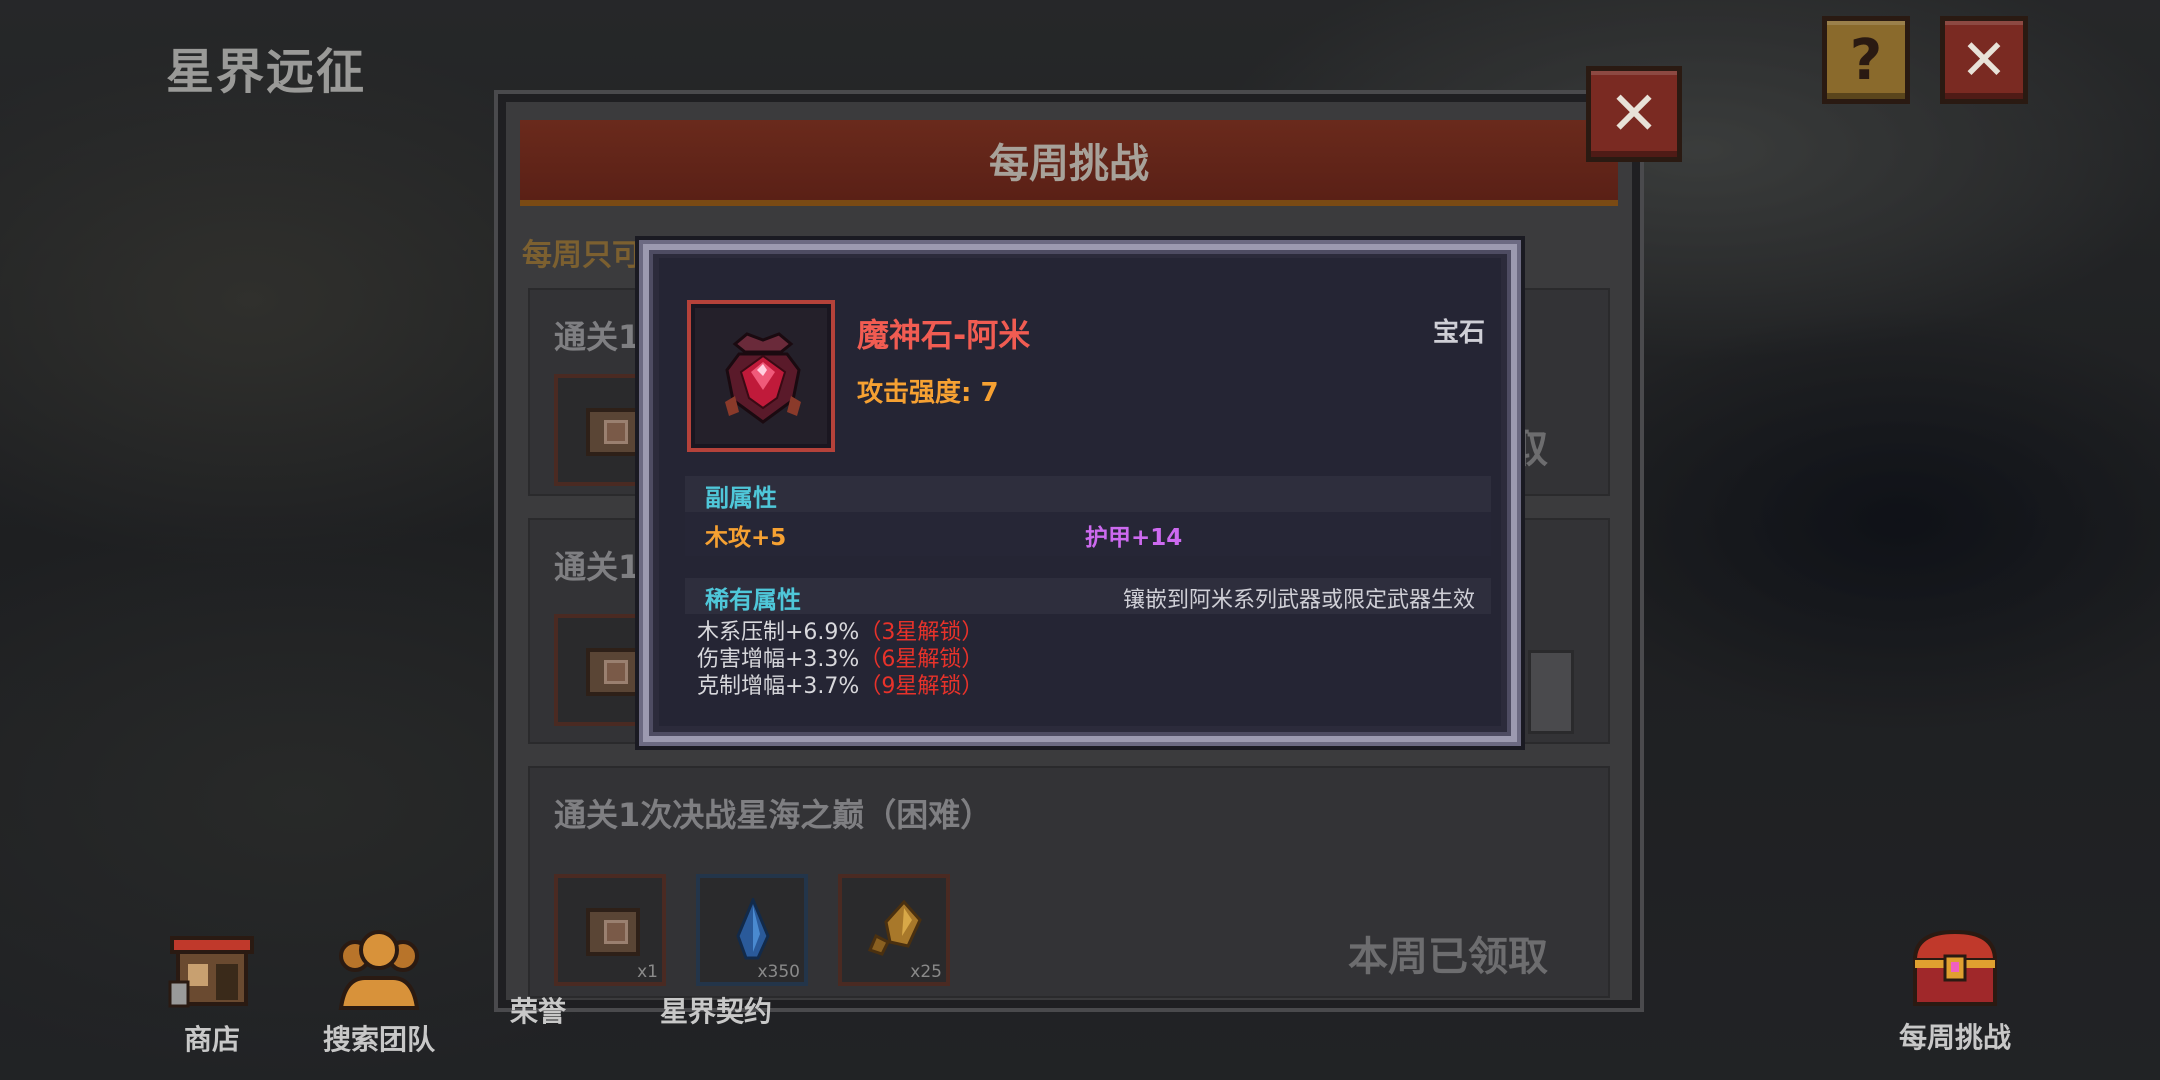  Describe the element at coordinates (944, 335) in the screenshot. I see `item-name: 魔神石-阿米` at that location.